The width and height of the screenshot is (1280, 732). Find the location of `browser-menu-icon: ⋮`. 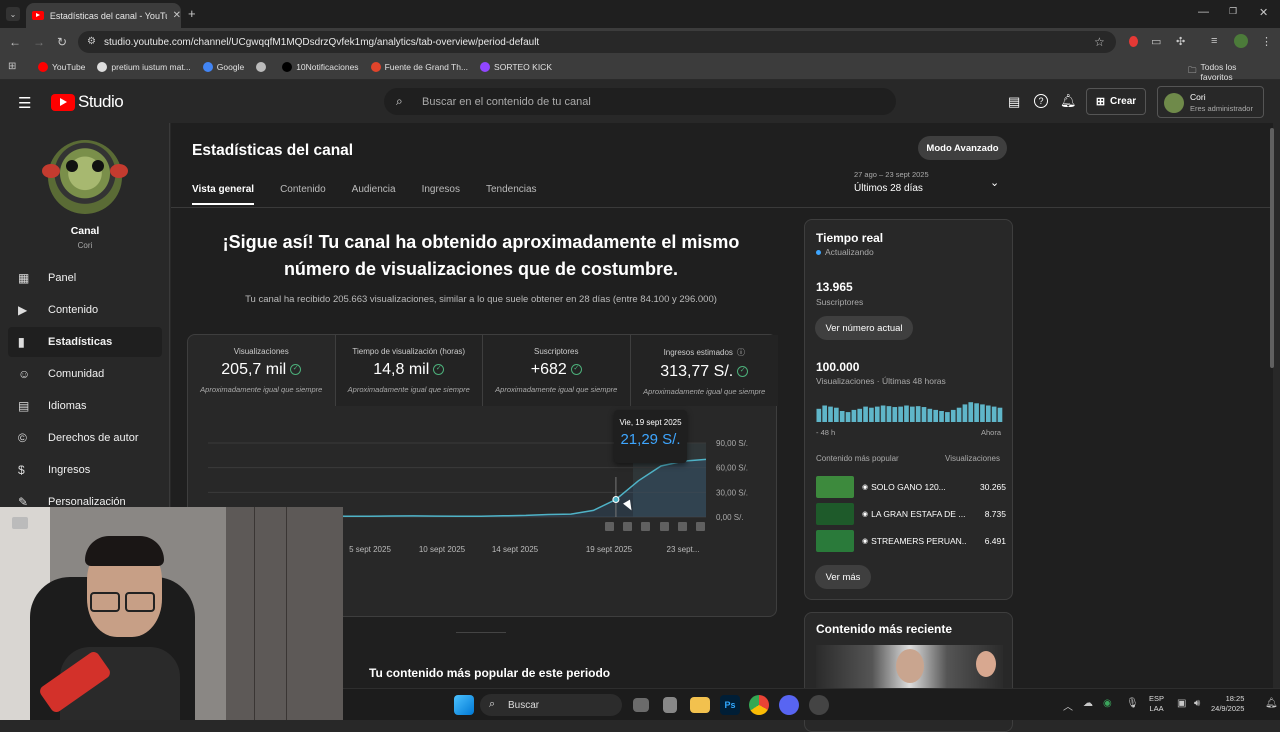

browser-menu-icon: ⋮ is located at coordinates (1266, 41).